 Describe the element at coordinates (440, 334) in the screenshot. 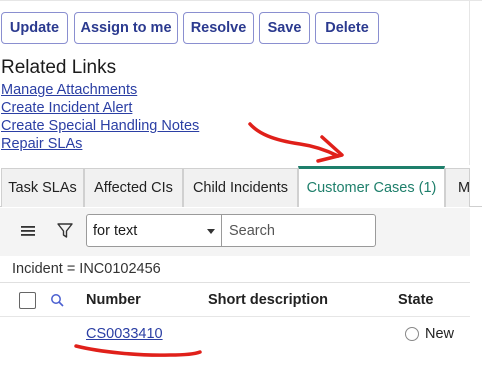

I see `case-state: New` at that location.